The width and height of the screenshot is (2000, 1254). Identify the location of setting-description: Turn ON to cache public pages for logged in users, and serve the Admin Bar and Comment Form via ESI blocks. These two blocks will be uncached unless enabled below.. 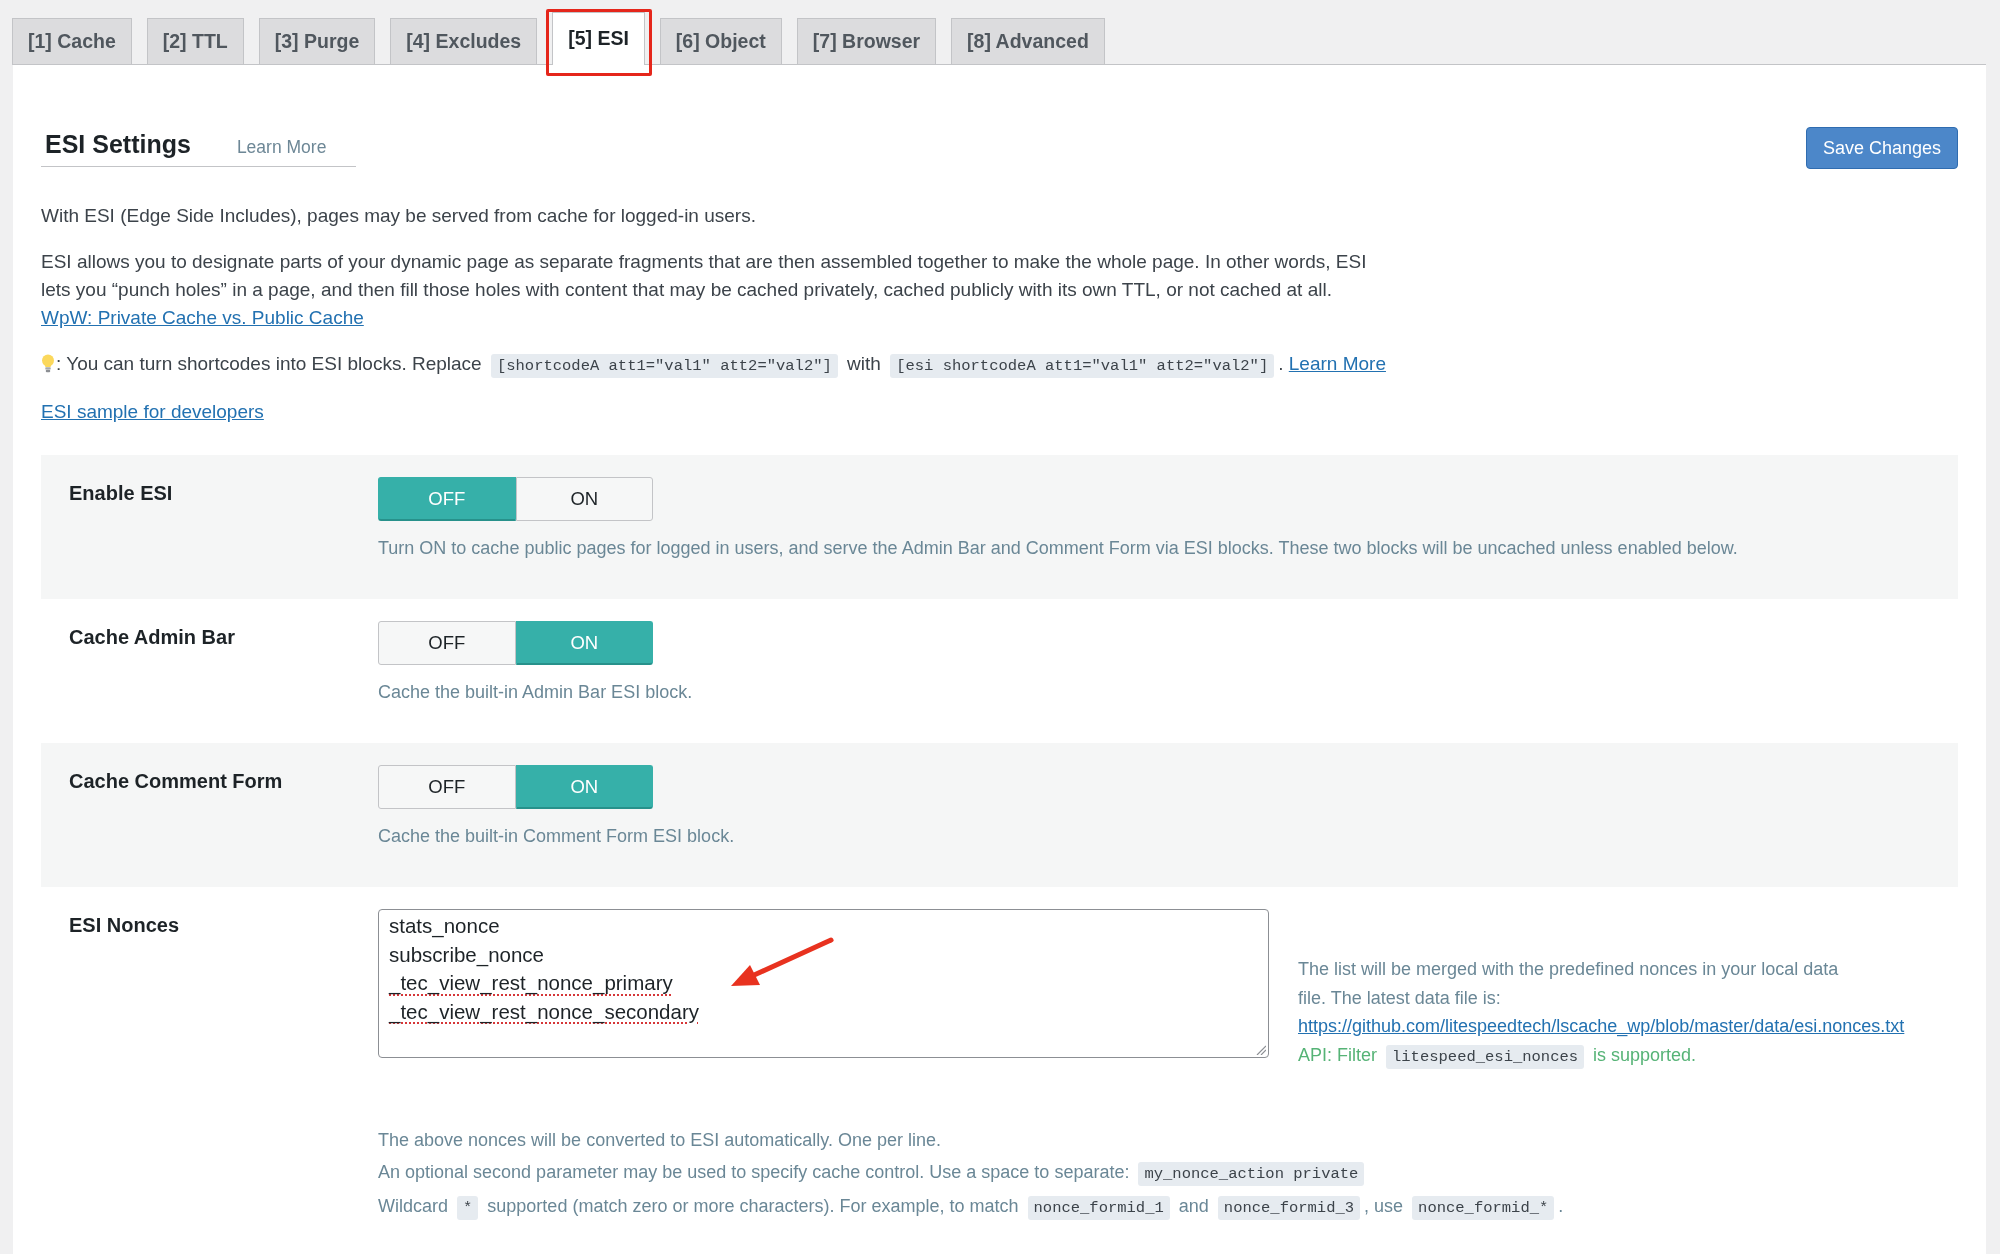
(1058, 548).